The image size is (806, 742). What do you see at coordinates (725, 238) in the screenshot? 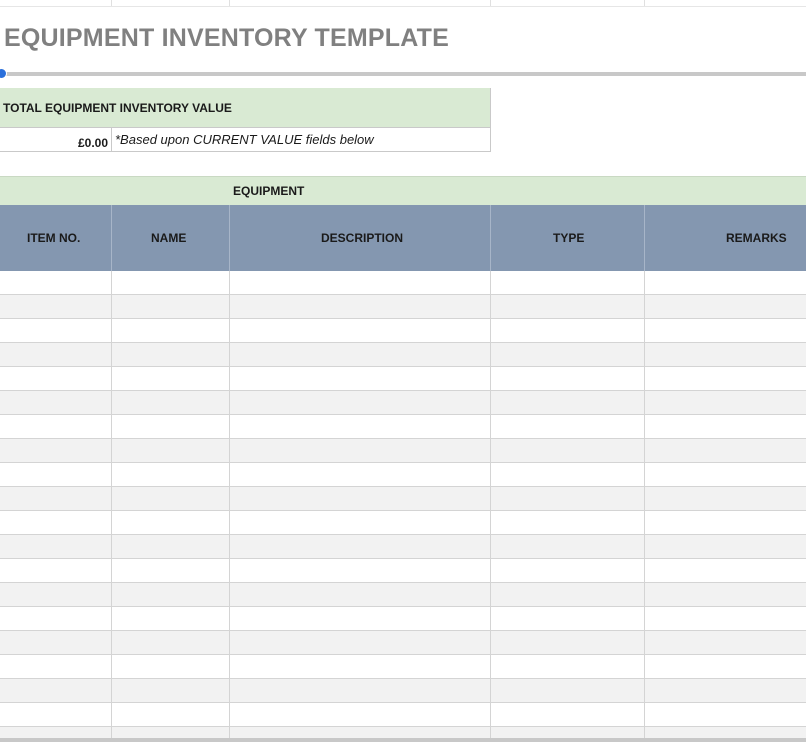
I see `column-header-remarks: REMARKS` at bounding box center [725, 238].